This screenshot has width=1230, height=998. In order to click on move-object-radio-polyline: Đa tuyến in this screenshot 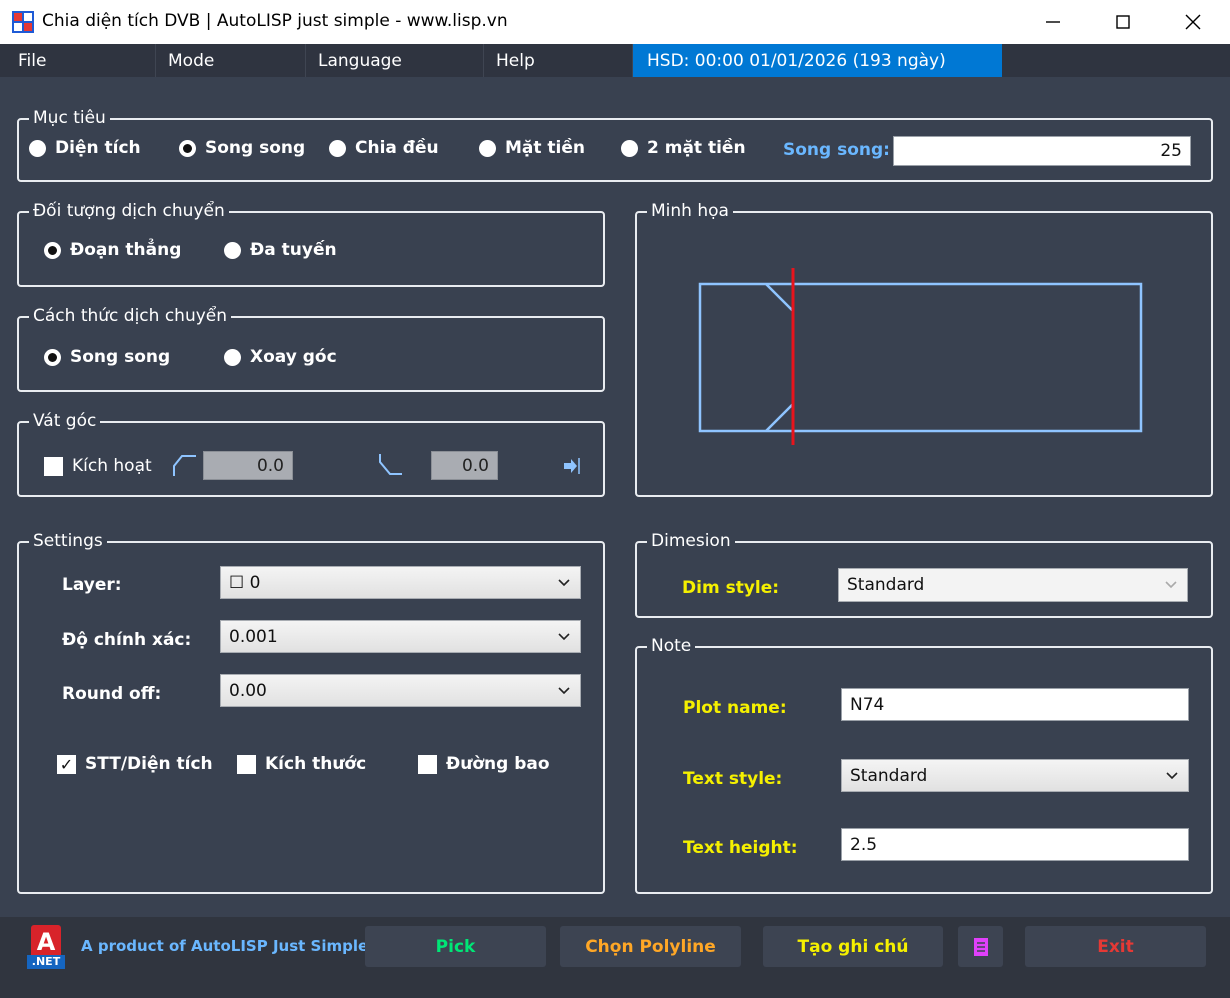, I will do `click(280, 250)`.